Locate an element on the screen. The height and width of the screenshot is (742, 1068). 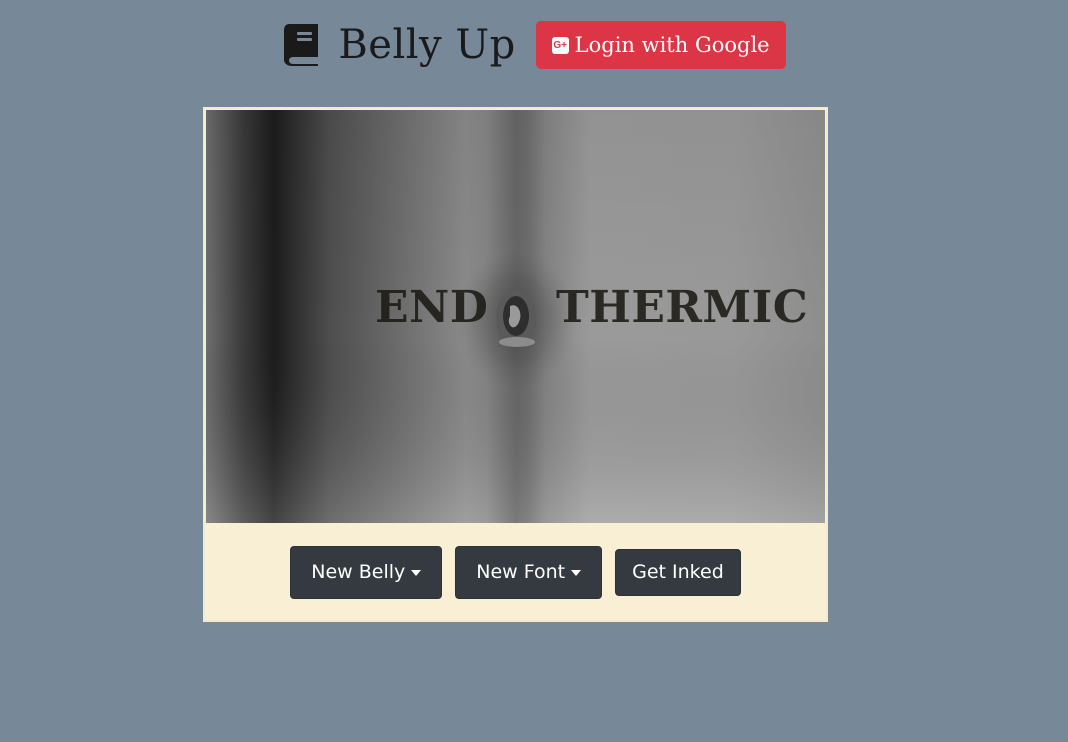
login-with-google-button: G+ Login with Google is located at coordinates (660, 45).